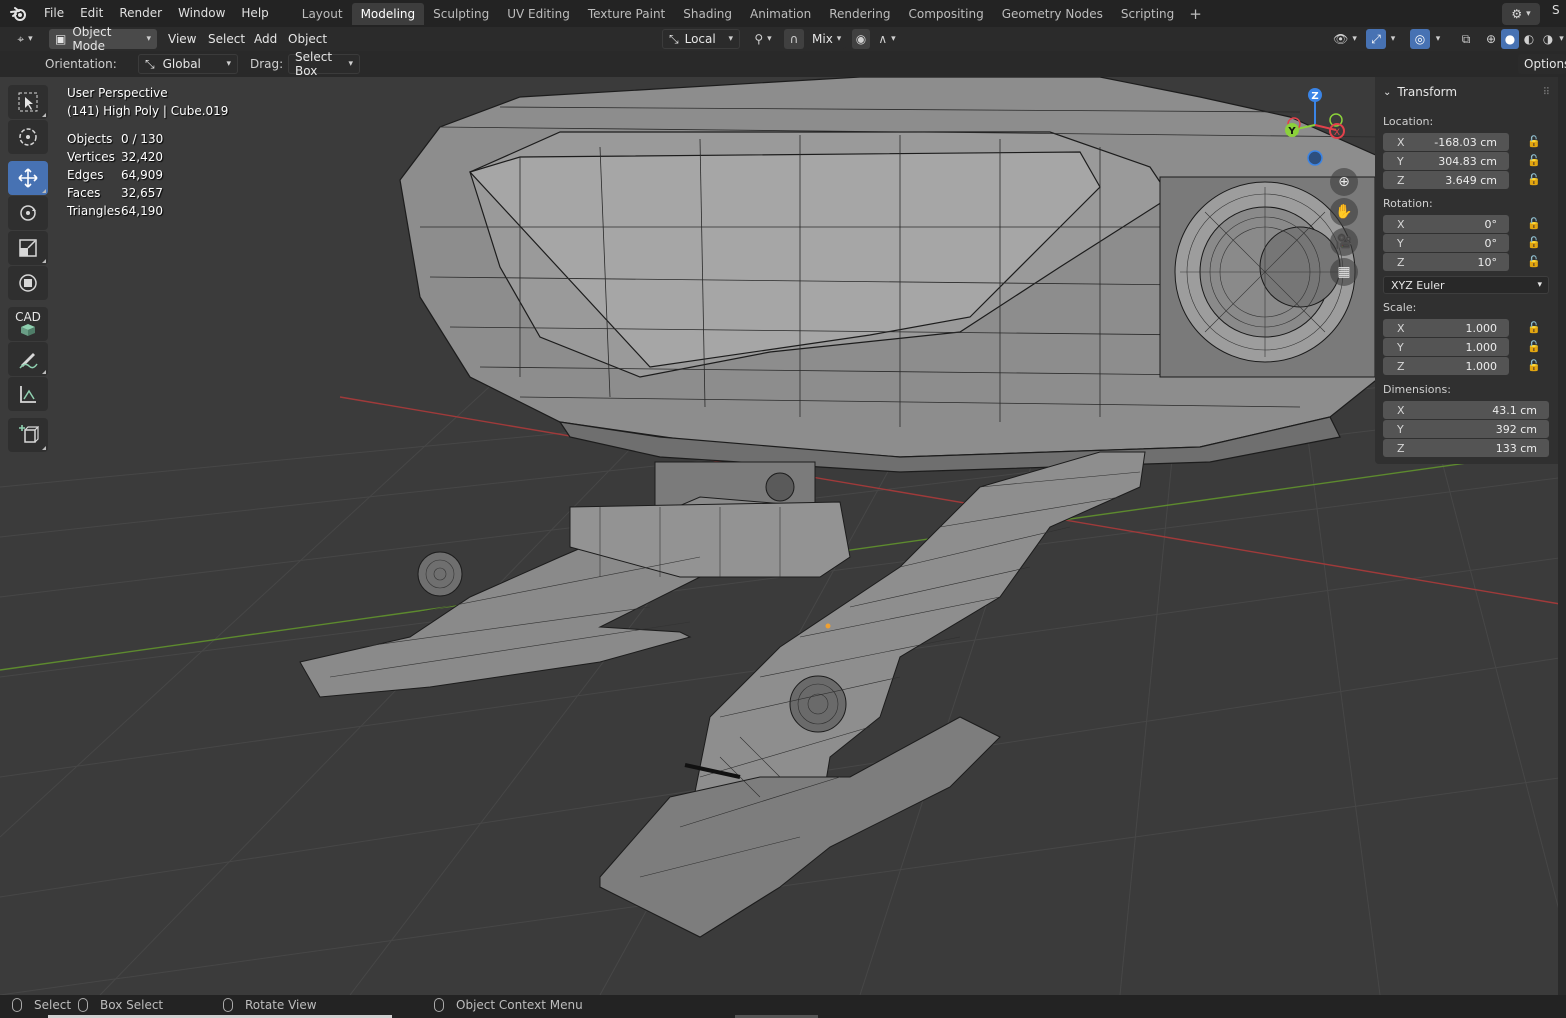 The height and width of the screenshot is (1018, 1566). Describe the element at coordinates (201, 13) in the screenshot. I see `menu-window: Window` at that location.